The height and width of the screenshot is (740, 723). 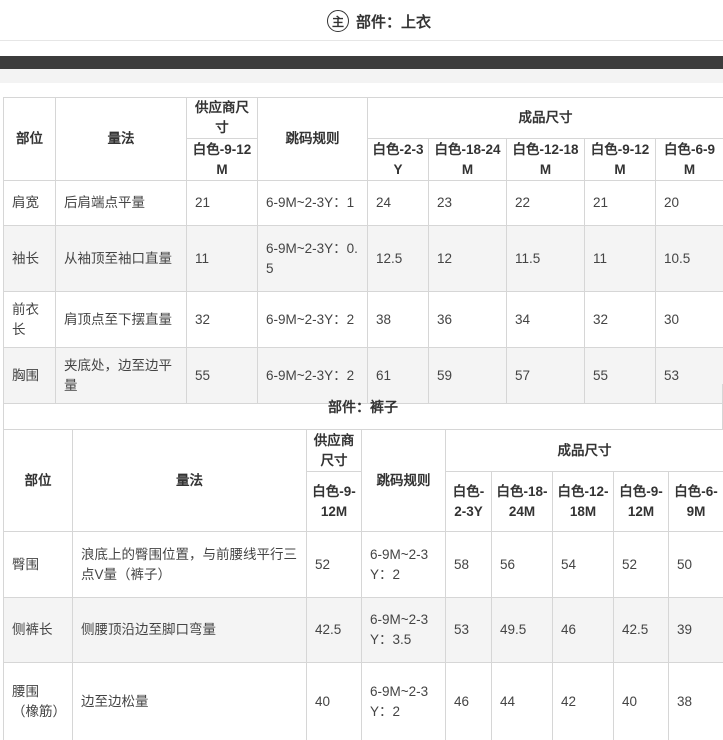 What do you see at coordinates (468, 564) in the screenshot?
I see `cell-size: 58` at bounding box center [468, 564].